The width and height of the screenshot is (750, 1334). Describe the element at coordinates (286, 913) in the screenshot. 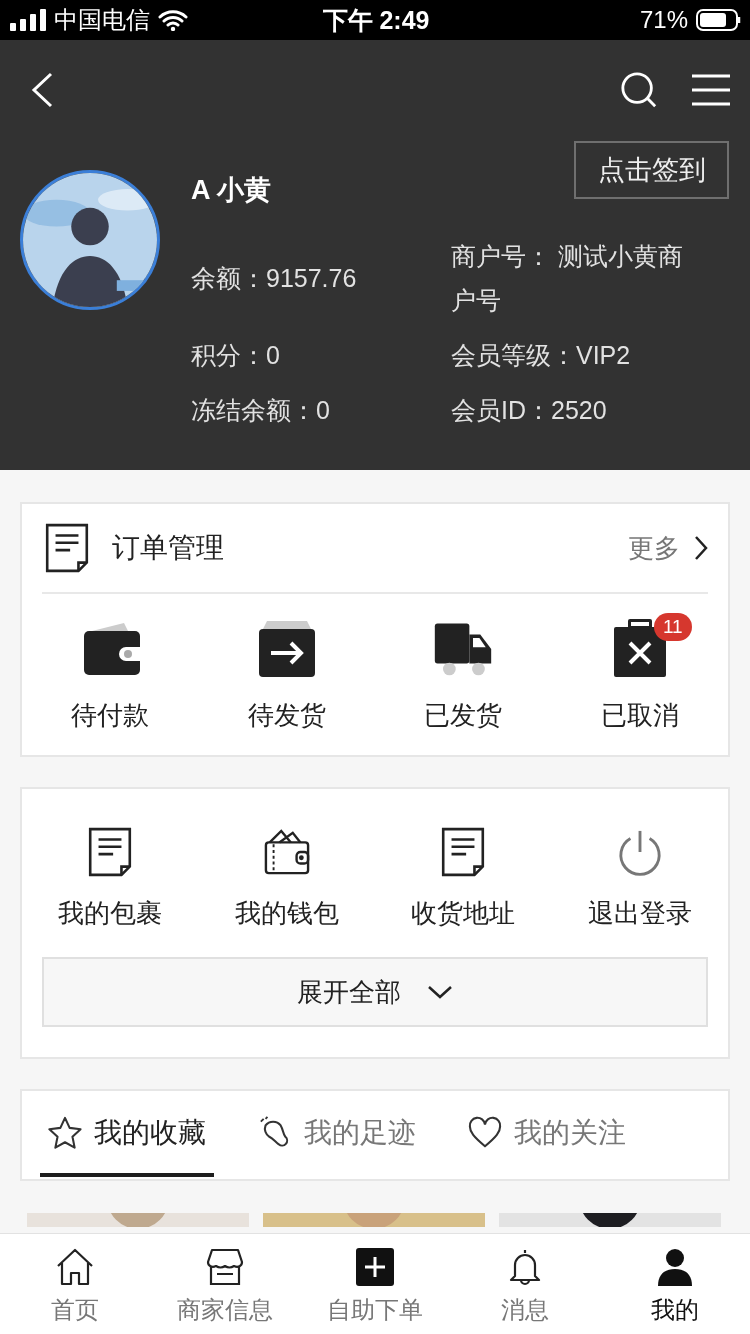

I see `service-label: 我的钱包` at that location.